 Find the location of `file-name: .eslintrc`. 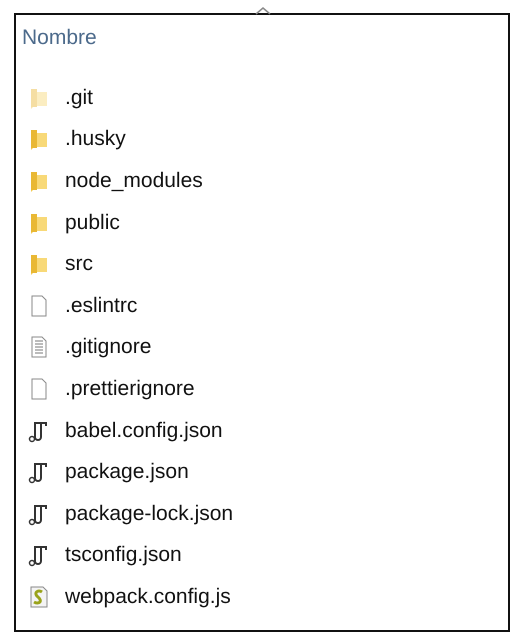

file-name: .eslintrc is located at coordinates (101, 306).